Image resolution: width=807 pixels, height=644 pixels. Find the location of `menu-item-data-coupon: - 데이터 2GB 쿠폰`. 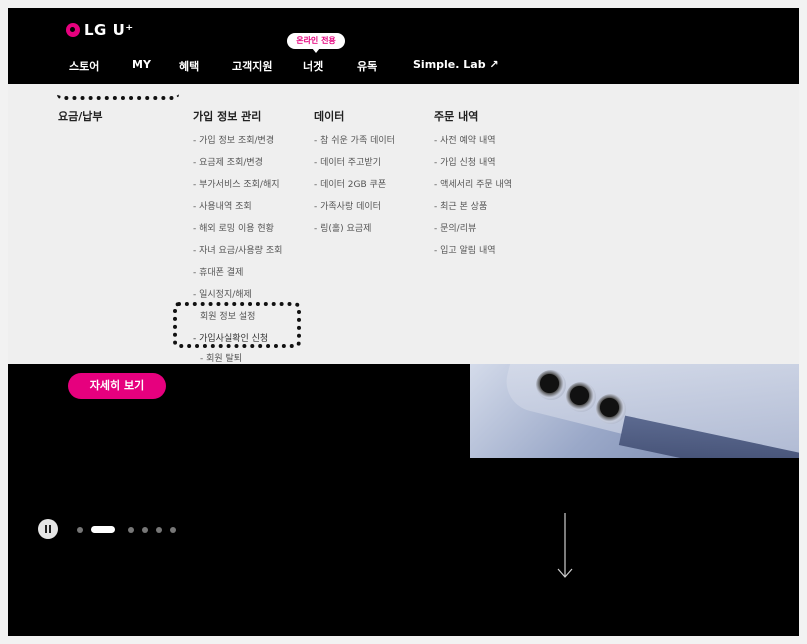

menu-item-data-coupon: - 데이터 2GB 쿠폰 is located at coordinates (350, 183).